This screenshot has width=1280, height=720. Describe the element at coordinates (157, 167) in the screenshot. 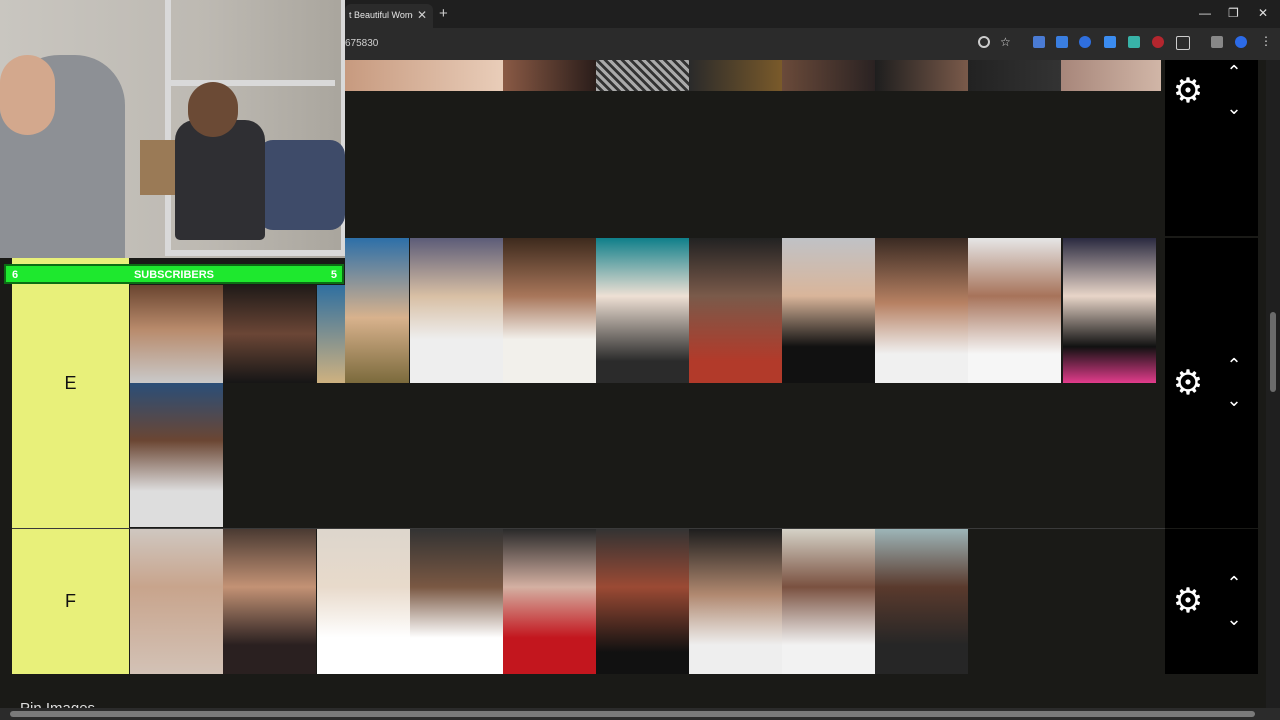

I see `cardboard-box` at that location.